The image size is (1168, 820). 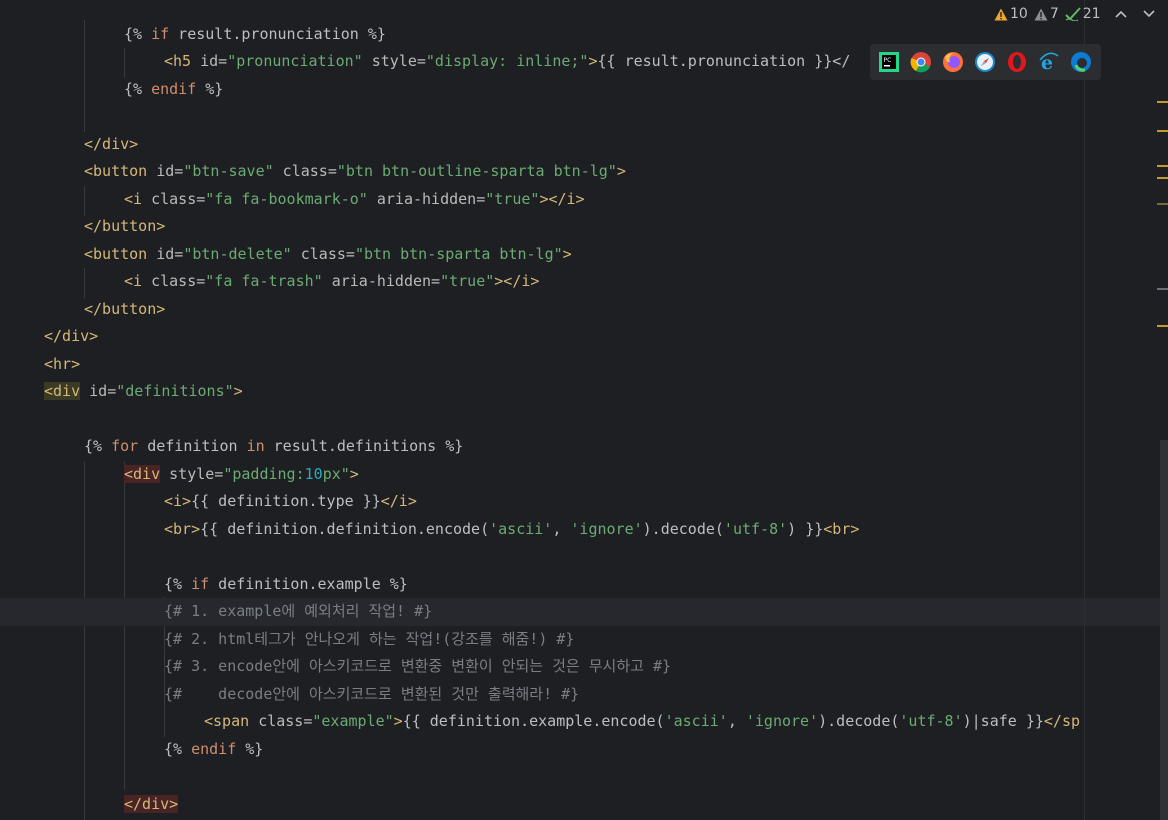 I want to click on code-line: {% if definition.example %}, so click(x=584, y=585).